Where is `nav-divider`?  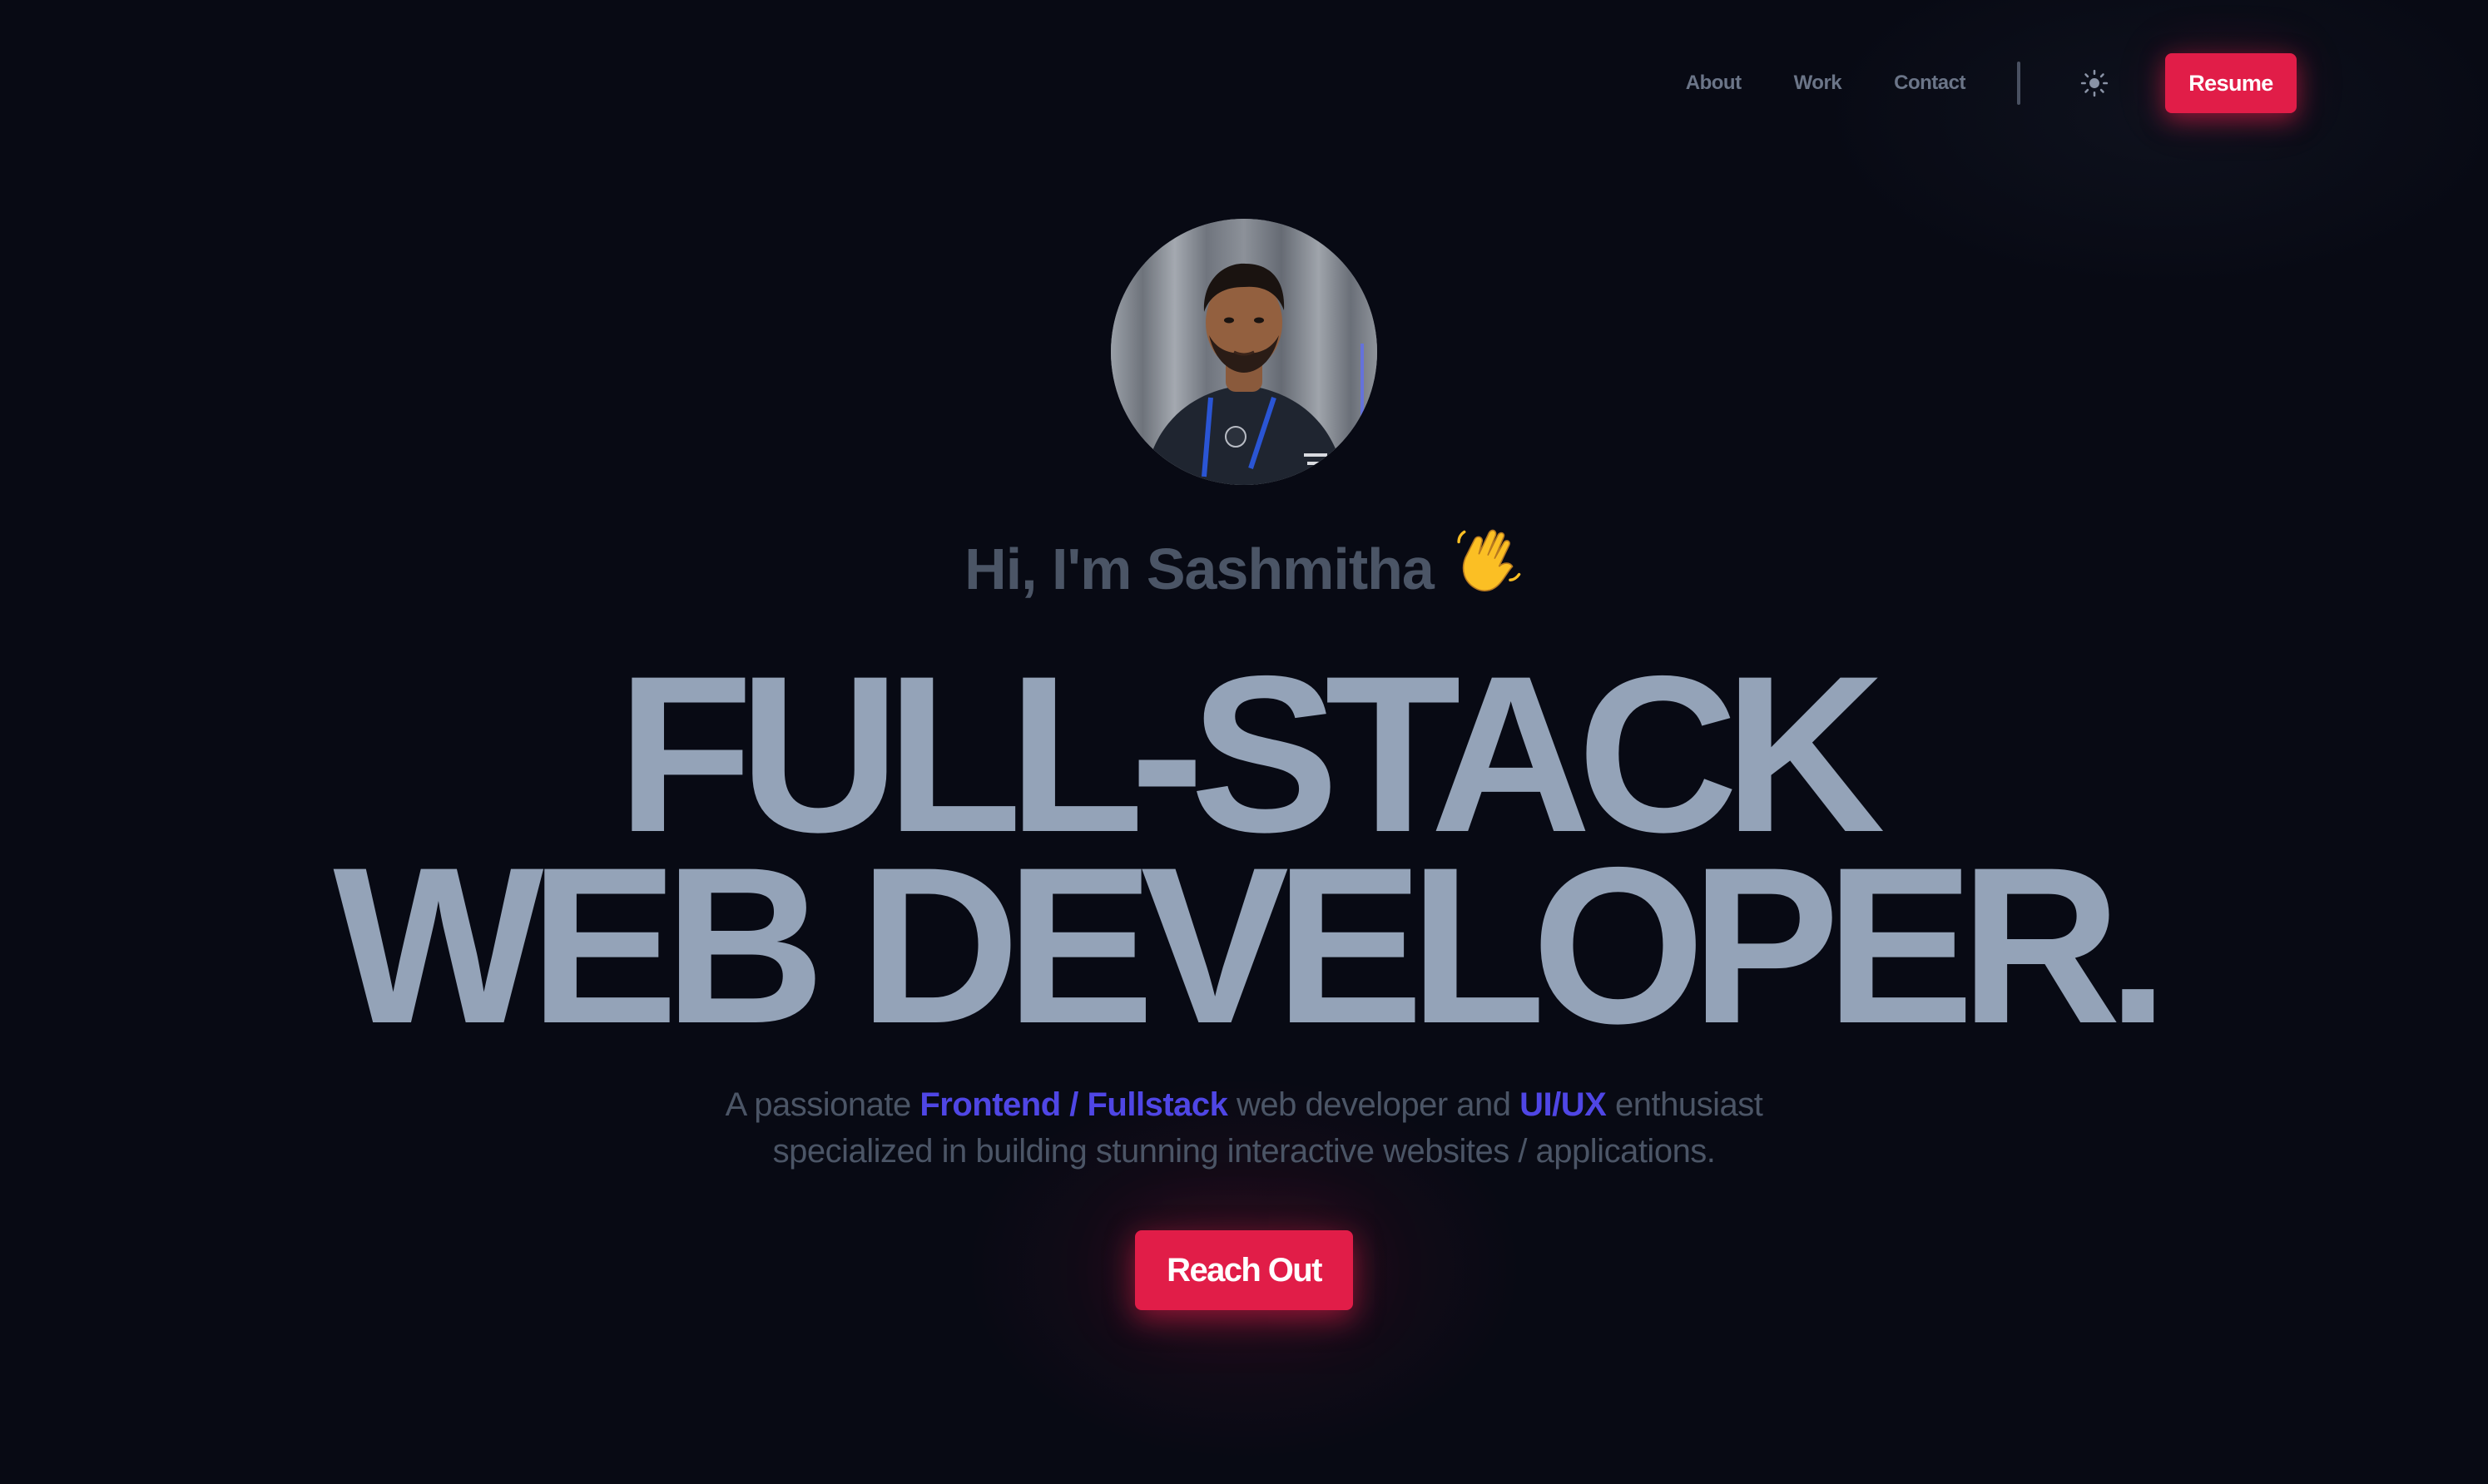 nav-divider is located at coordinates (2018, 83).